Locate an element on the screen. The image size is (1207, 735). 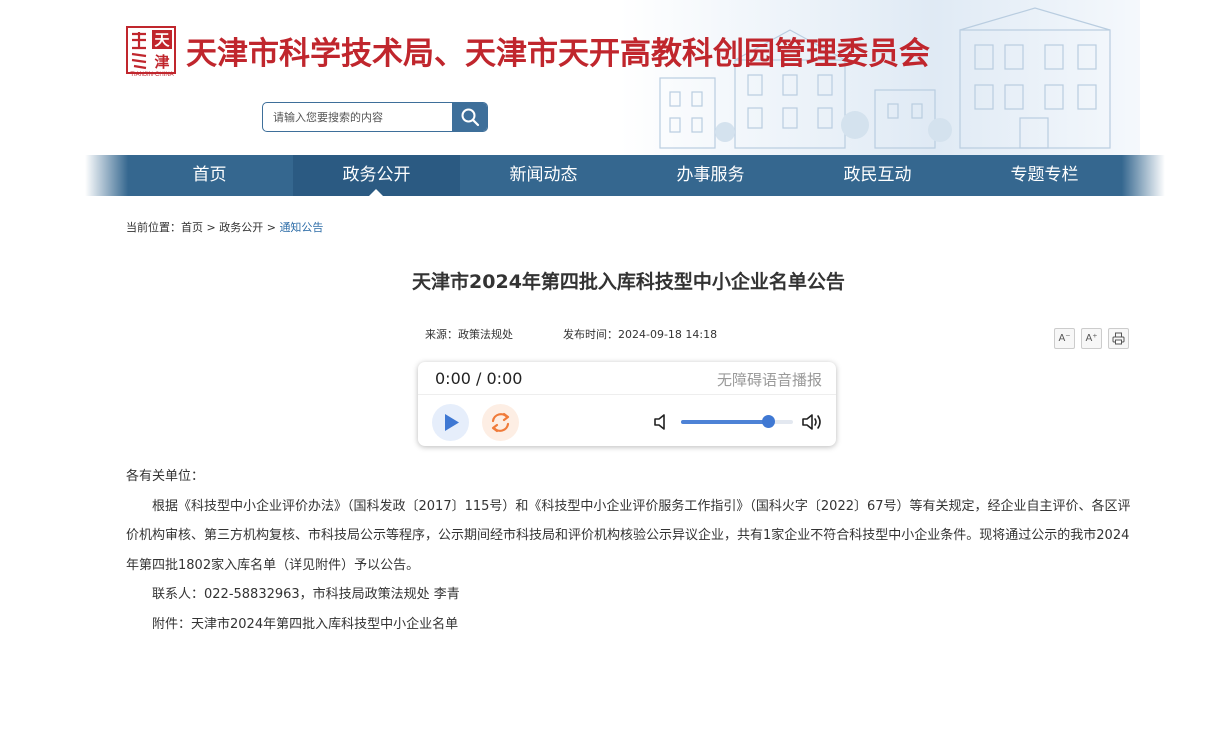
breadcrumb-government-affairs: 政务公开 is located at coordinates (241, 227).